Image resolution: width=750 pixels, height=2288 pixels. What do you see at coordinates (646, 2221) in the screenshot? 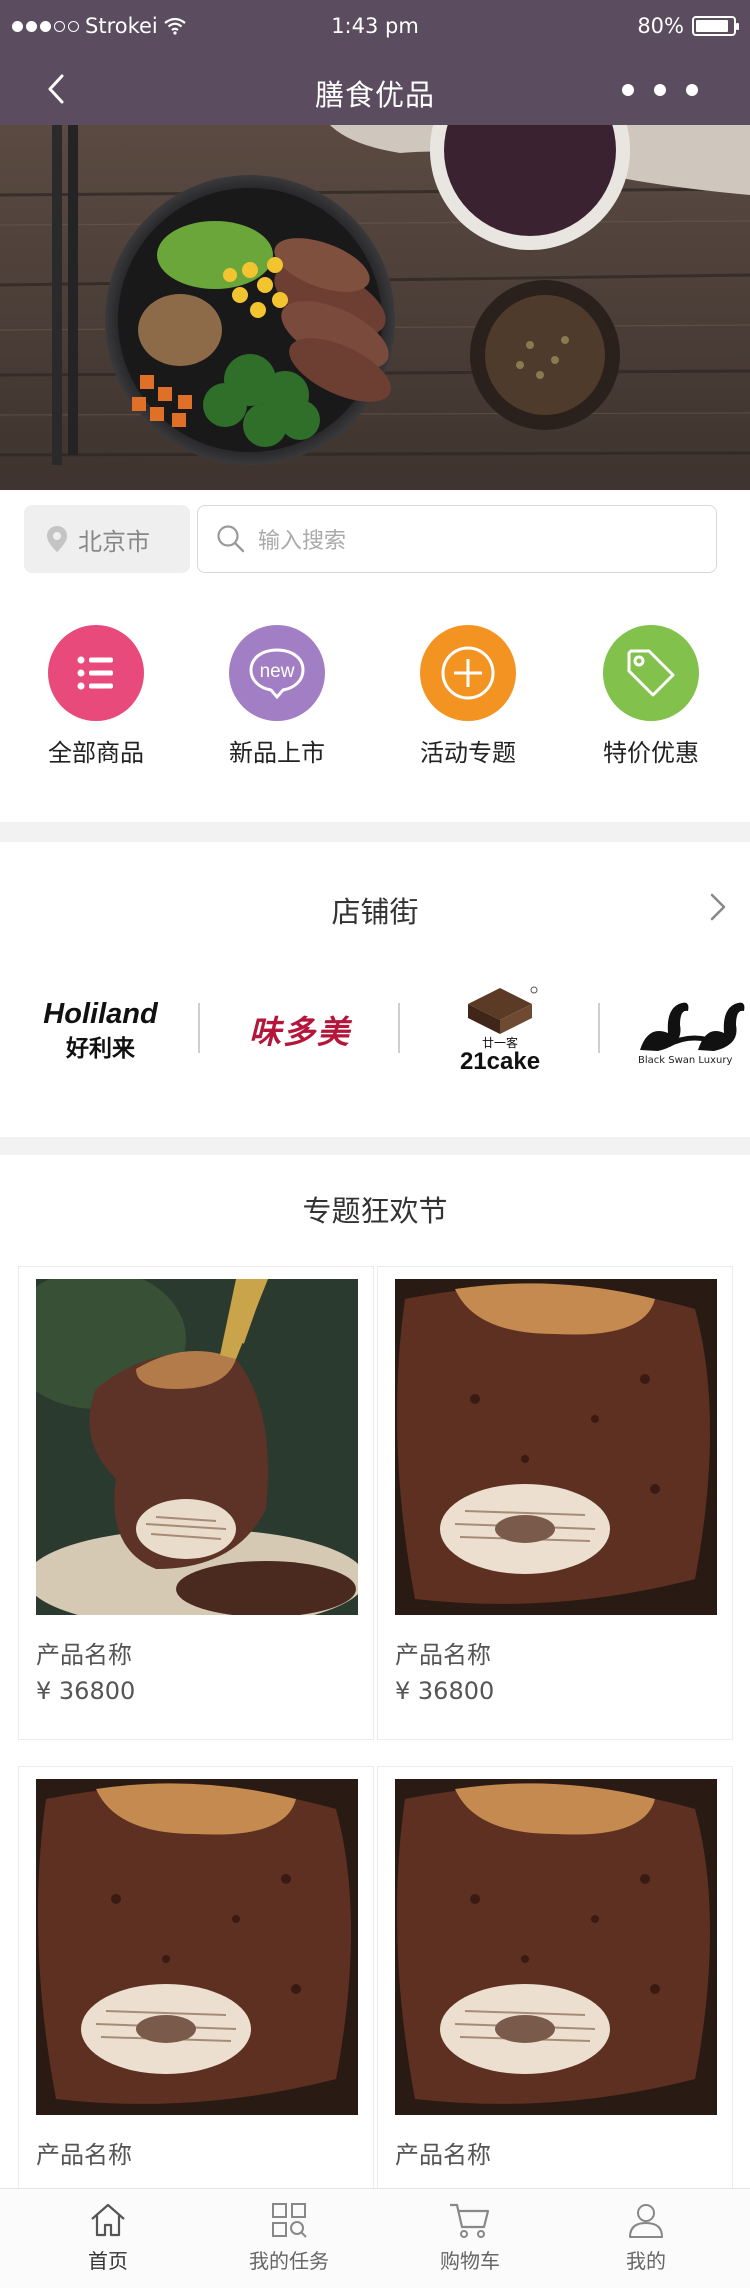
I see `profile-icon` at bounding box center [646, 2221].